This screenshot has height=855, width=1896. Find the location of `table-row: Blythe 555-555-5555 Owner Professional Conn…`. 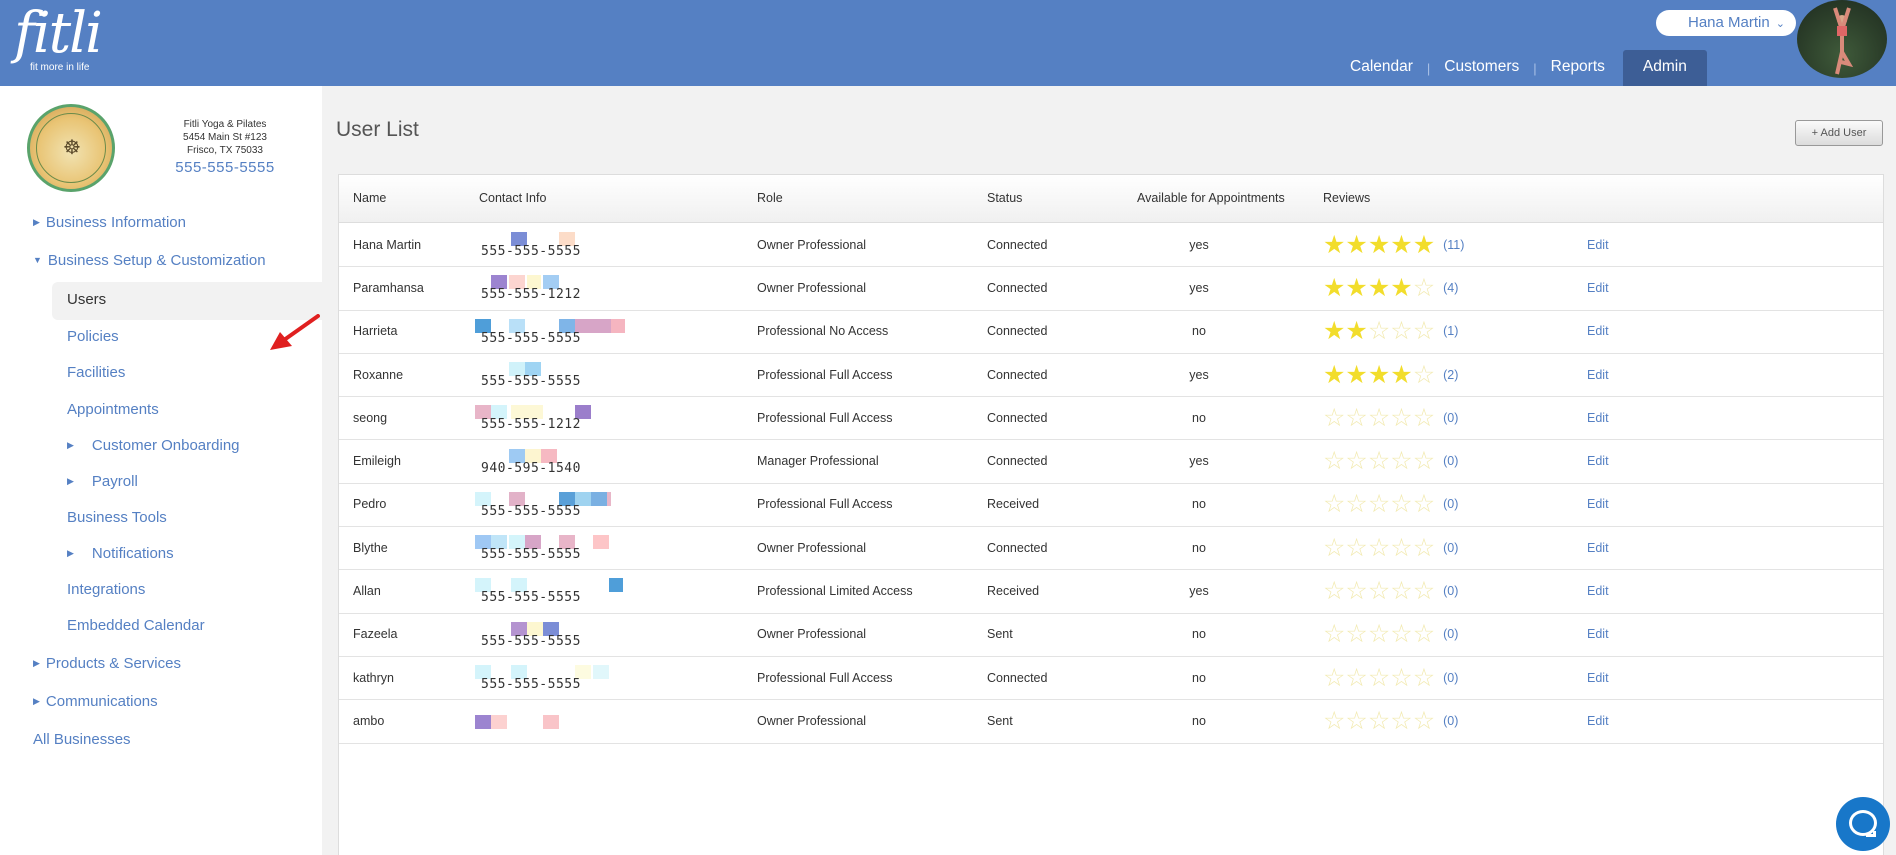

table-row: Blythe 555-555-5555 Owner Professional Conn… is located at coordinates (1111, 549).